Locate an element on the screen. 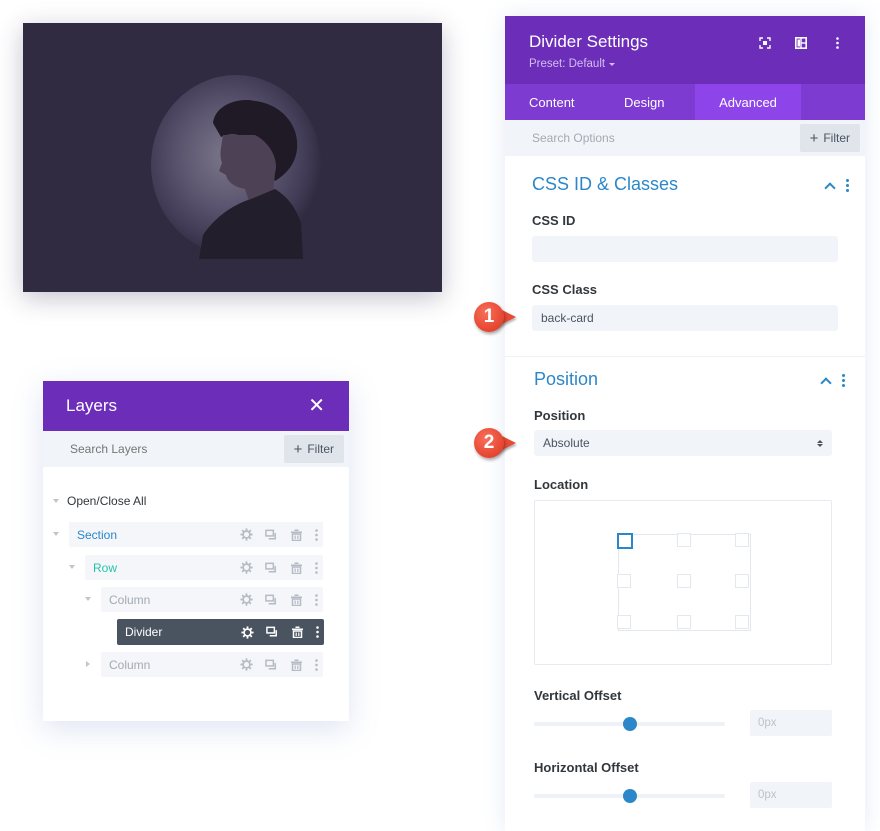 This screenshot has height=831, width=880. layers-filter-button: + Filter is located at coordinates (313, 449).